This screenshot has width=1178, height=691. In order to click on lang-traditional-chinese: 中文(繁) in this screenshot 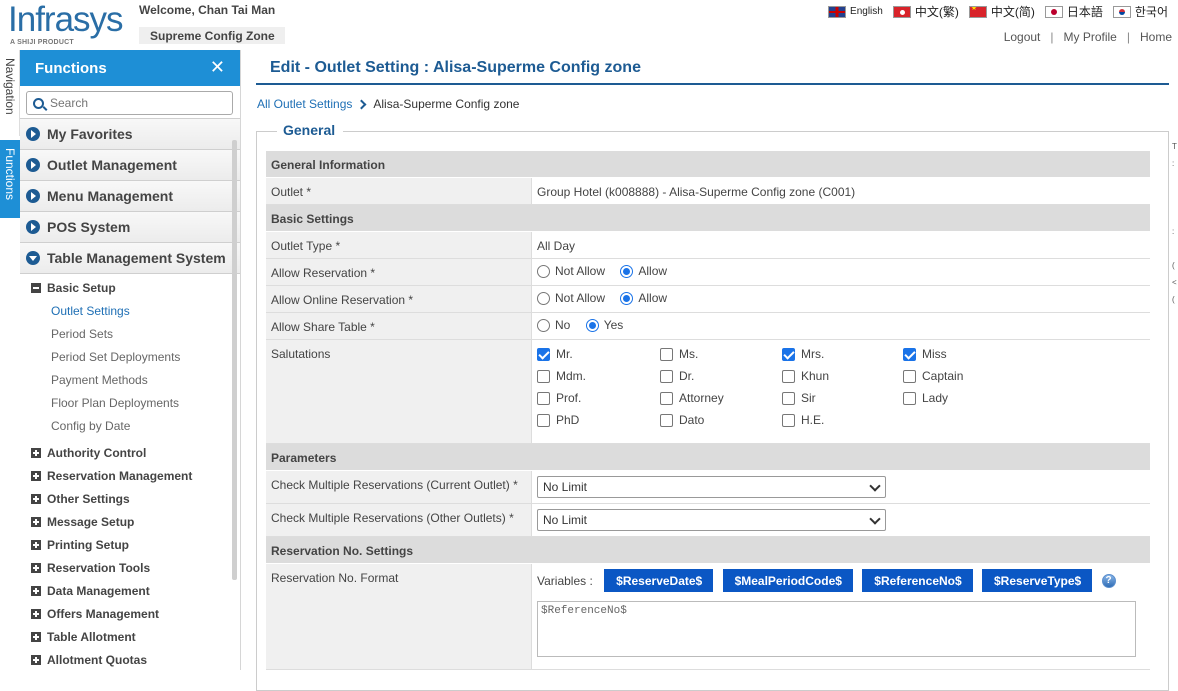, I will do `click(925, 11)`.